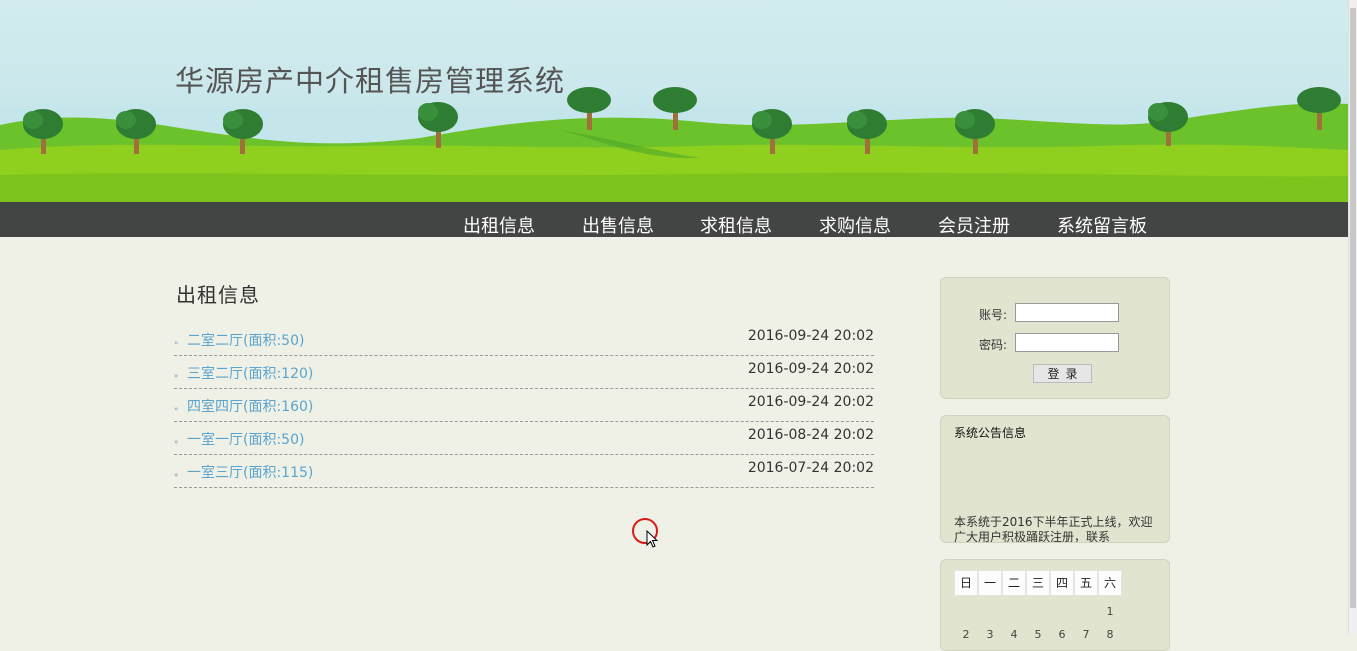 This screenshot has height=651, width=1357. What do you see at coordinates (810, 435) in the screenshot?
I see `listing-date: 2016-08-24 20:02` at bounding box center [810, 435].